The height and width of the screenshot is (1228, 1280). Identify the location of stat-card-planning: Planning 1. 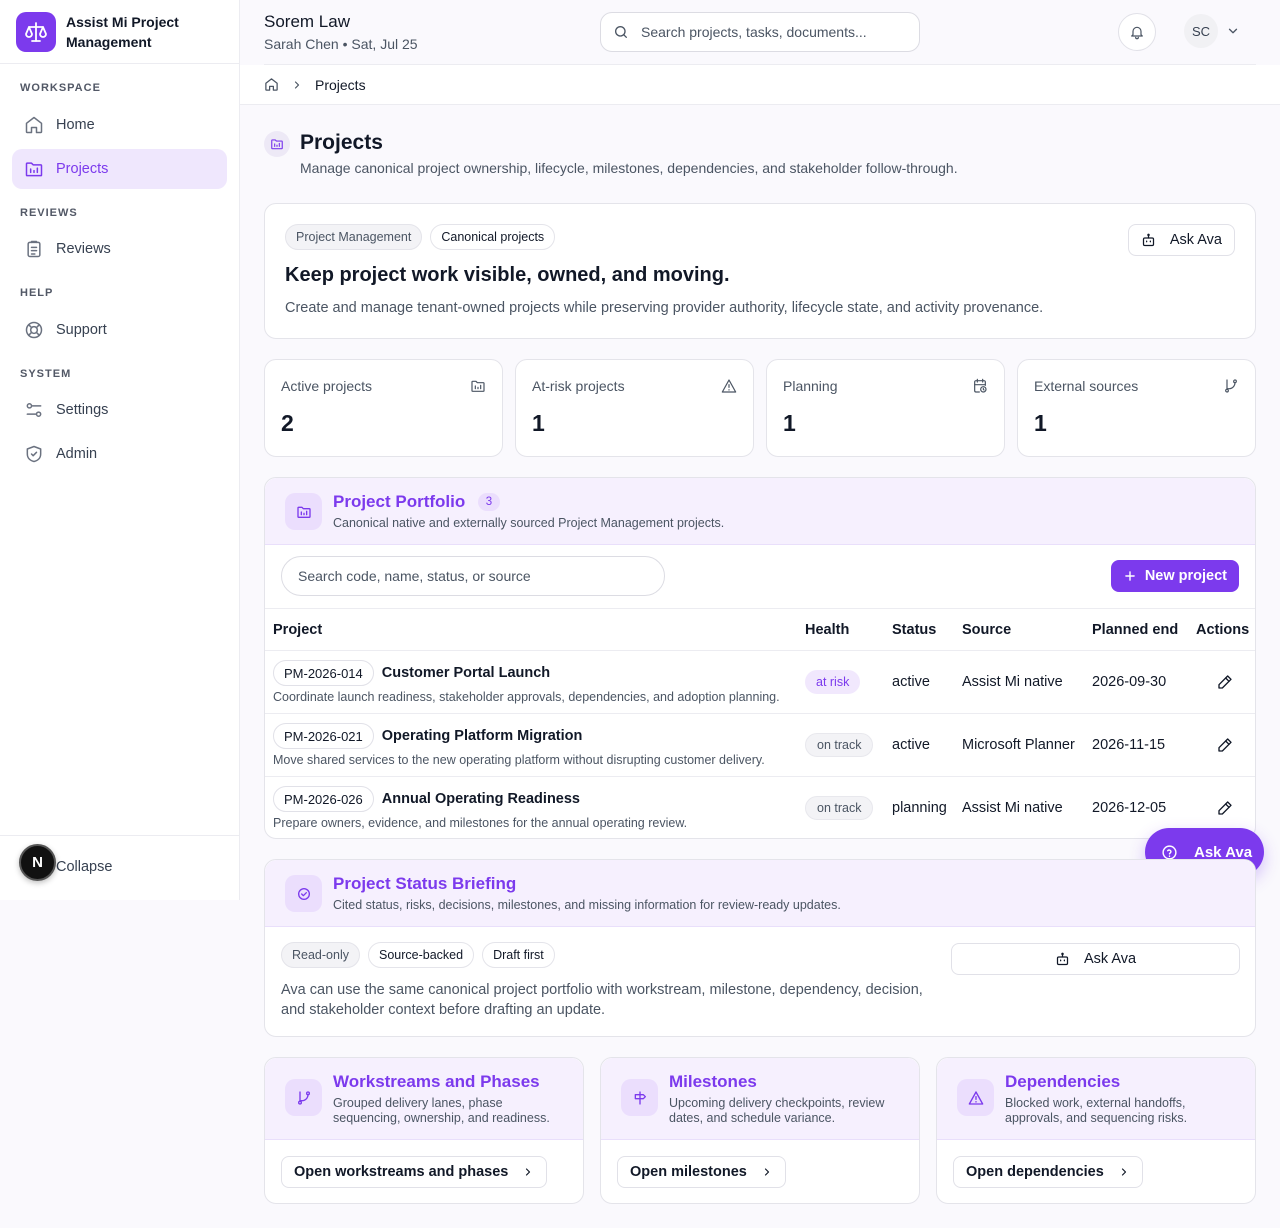
(885, 408).